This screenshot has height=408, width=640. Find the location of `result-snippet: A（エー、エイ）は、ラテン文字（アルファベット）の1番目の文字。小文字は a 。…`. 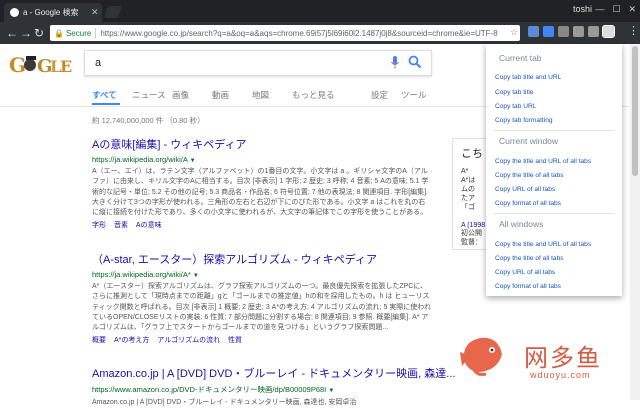

result-snippet: A（エー、エイ）は、ラテン文字（アルファベット）の1番目の文字。小文字は a 。… is located at coordinates (260, 192).